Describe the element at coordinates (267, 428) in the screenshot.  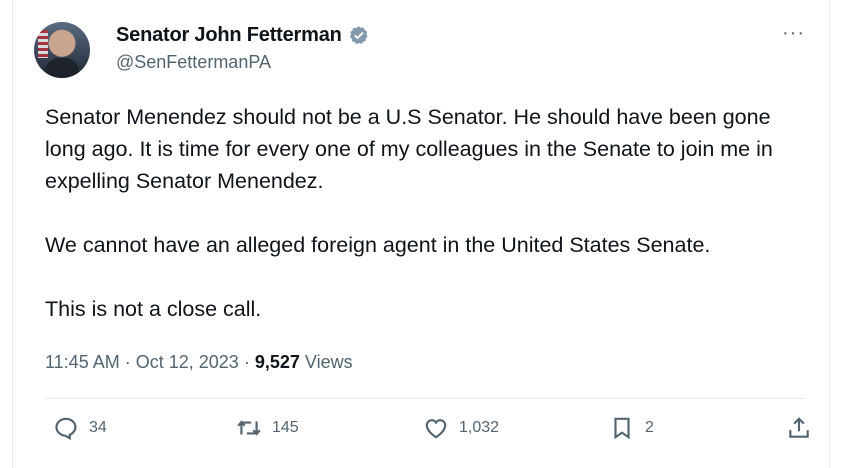
I see `retweet-button: 145` at that location.